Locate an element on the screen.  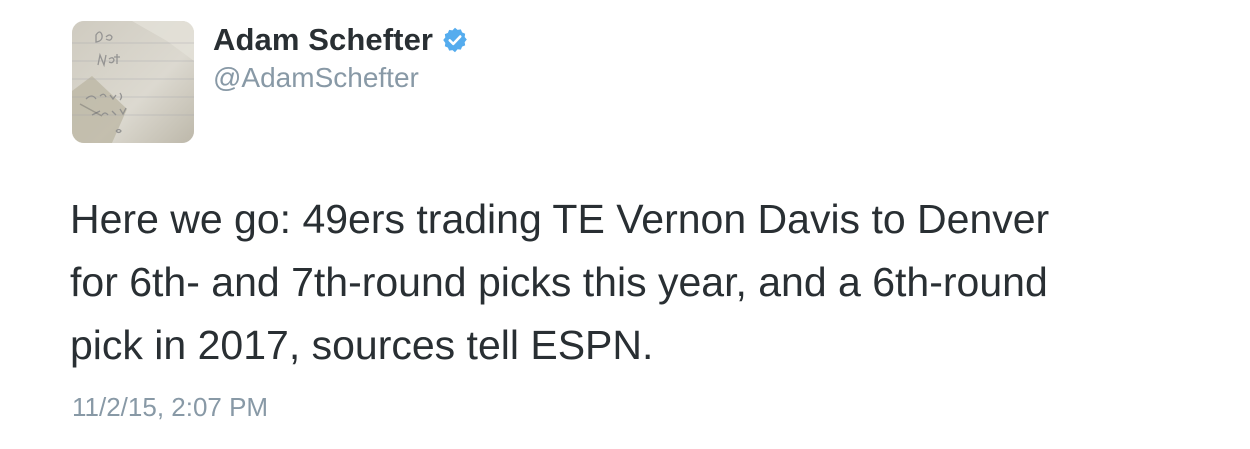
author-name-row: Adam Schefter is located at coordinates (341, 40).